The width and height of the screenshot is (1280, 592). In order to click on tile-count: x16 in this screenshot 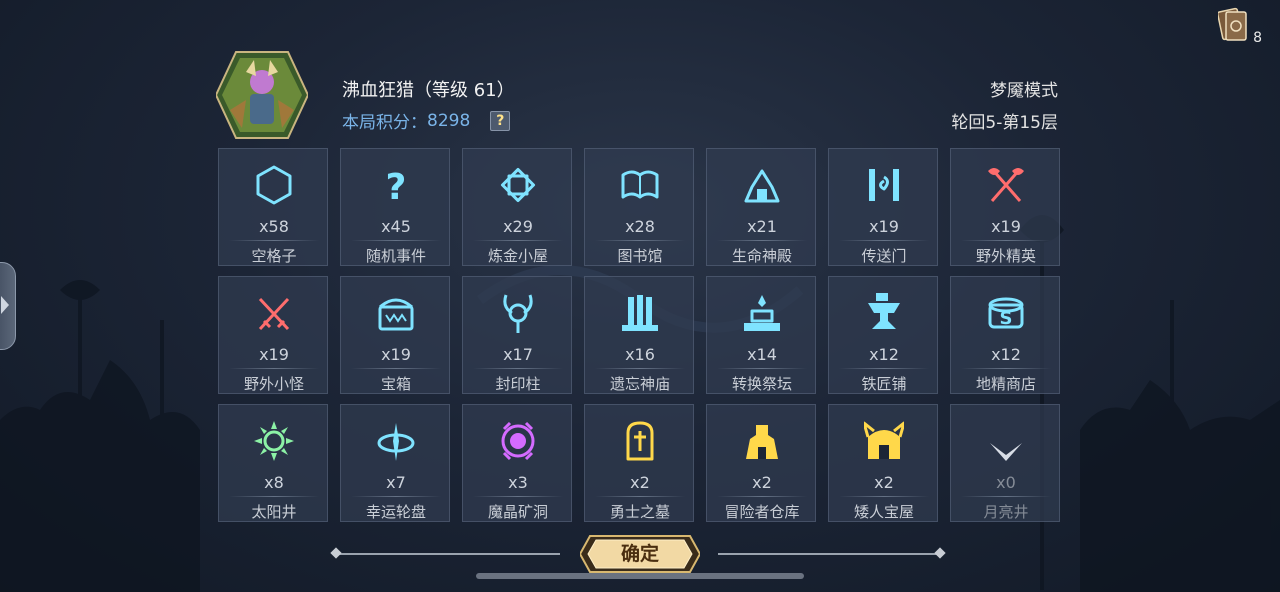, I will do `click(640, 354)`.